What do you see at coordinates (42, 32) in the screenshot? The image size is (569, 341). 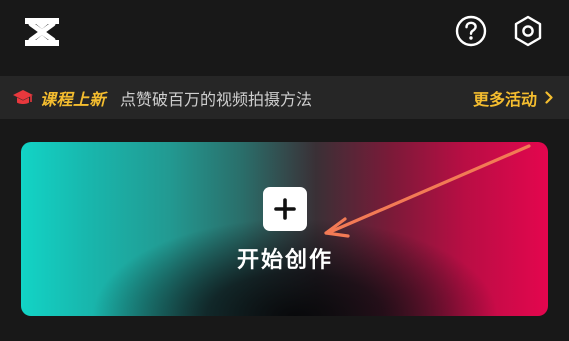 I see `capcut-logo-icon` at bounding box center [42, 32].